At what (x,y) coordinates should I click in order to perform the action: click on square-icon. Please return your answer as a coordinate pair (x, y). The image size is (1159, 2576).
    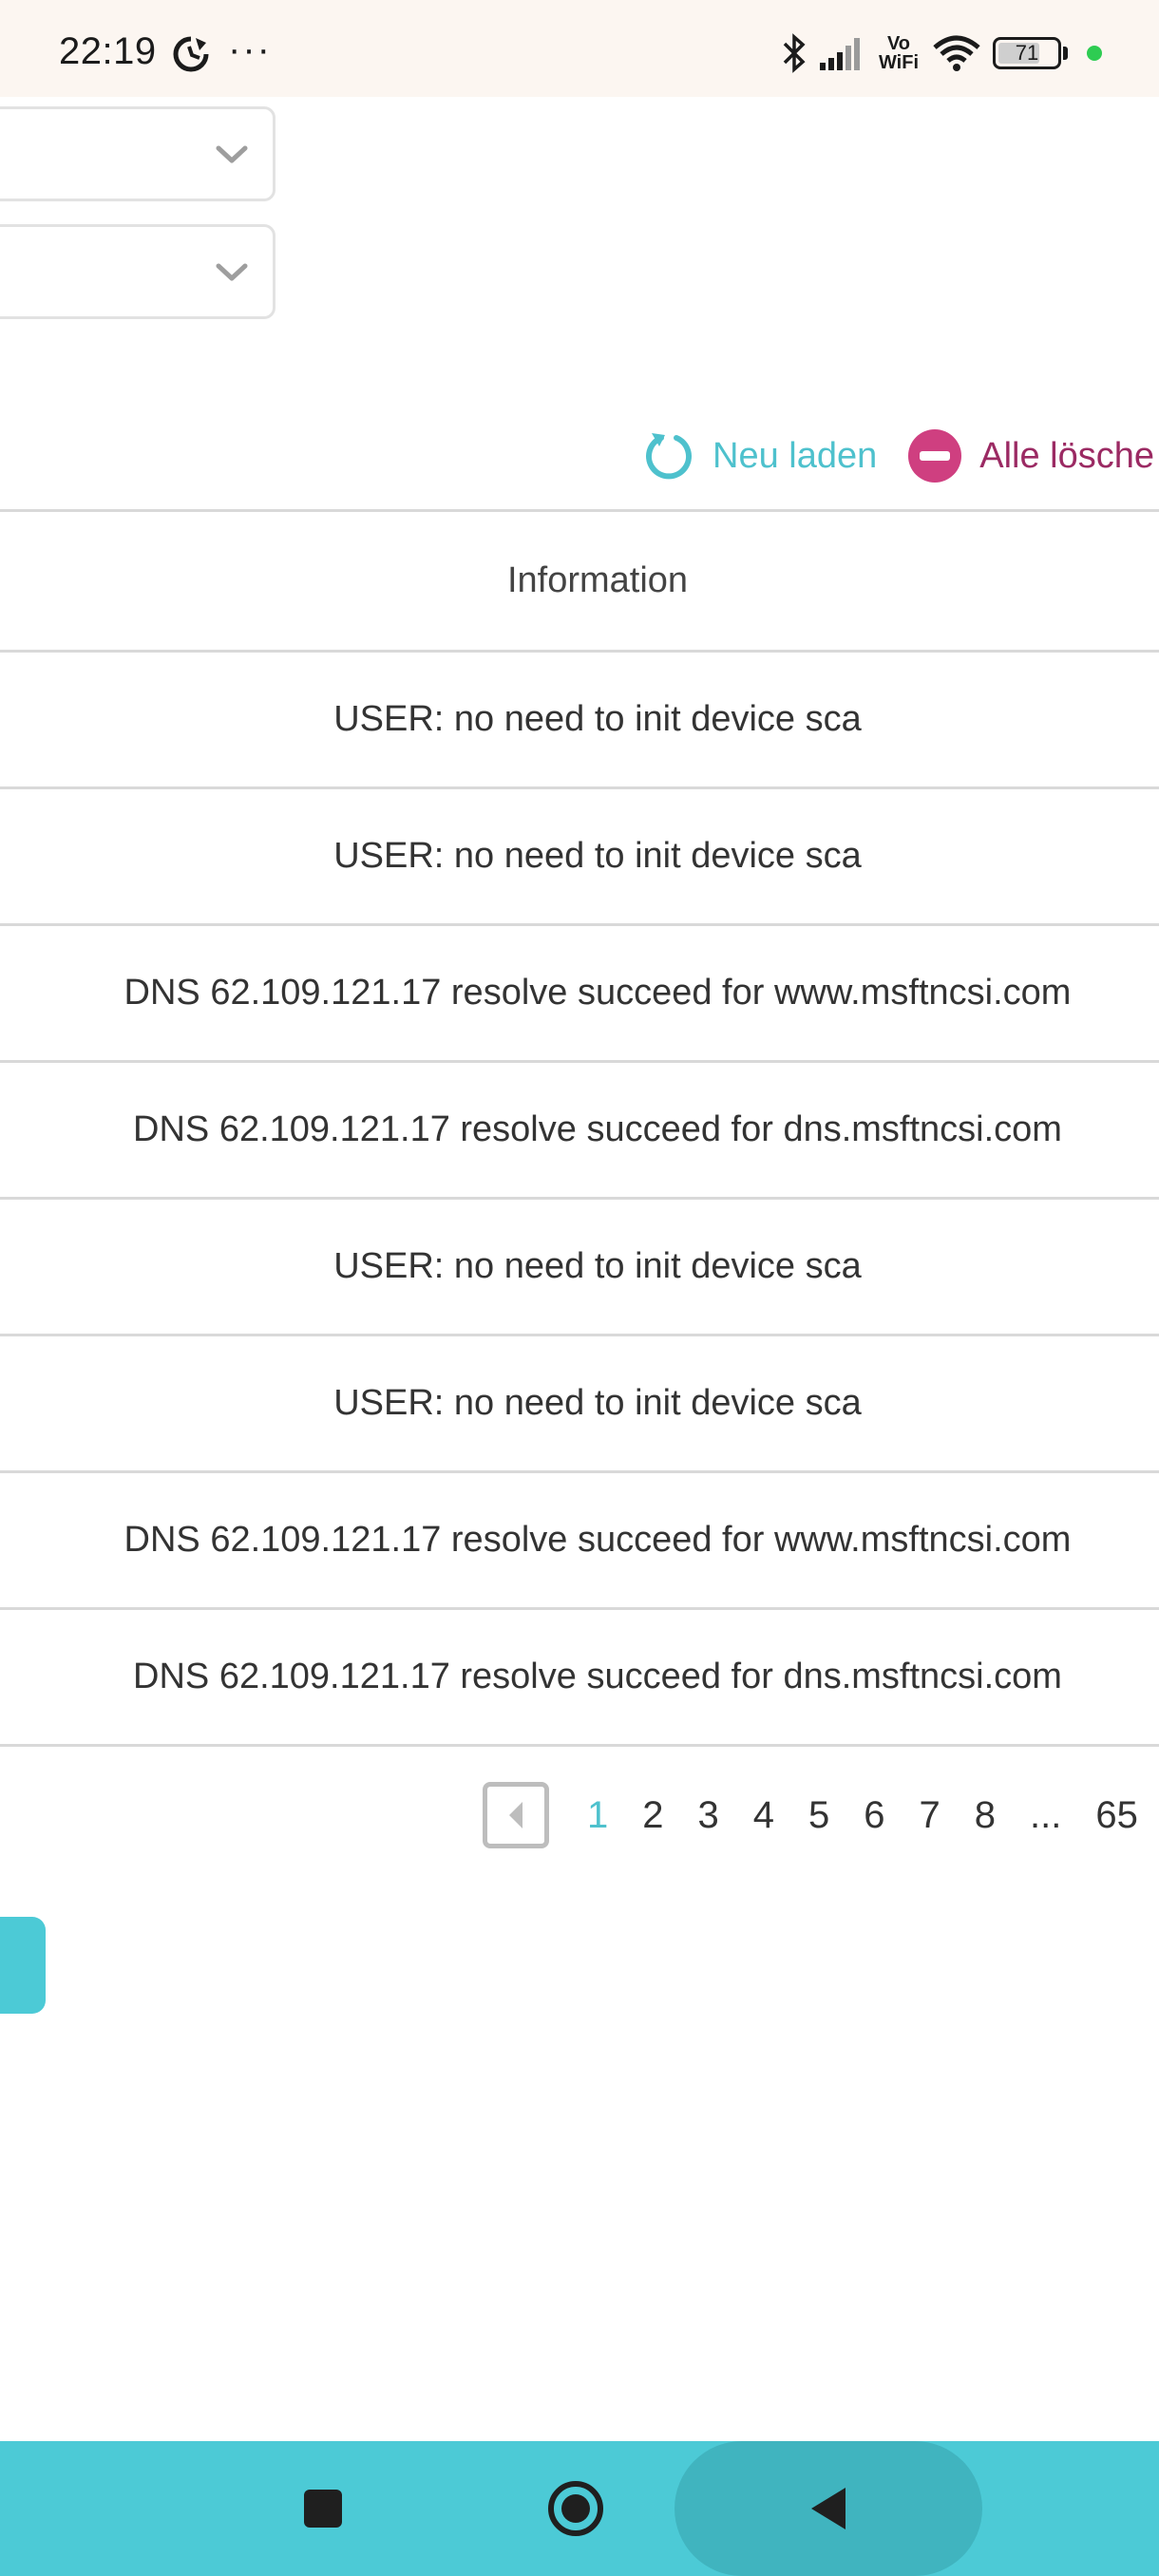
    Looking at the image, I should click on (323, 2509).